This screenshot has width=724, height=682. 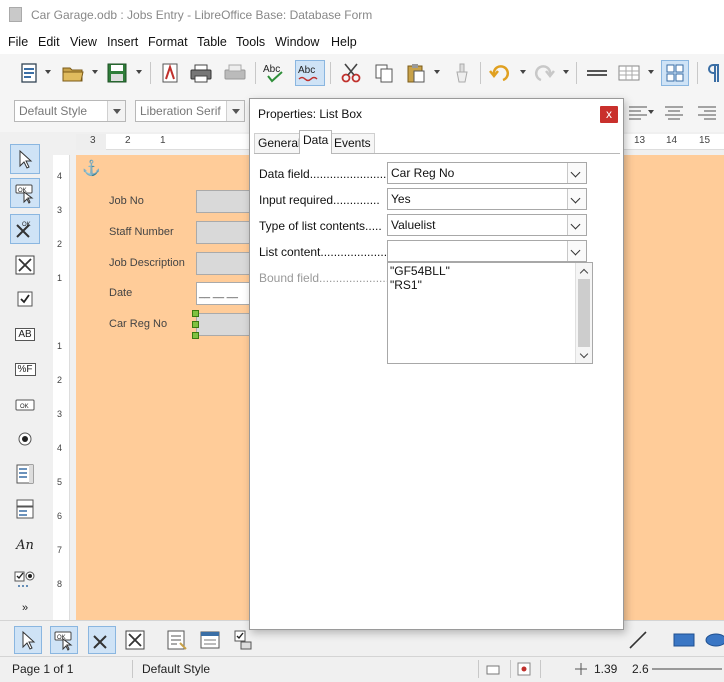 What do you see at coordinates (651, 112) in the screenshot?
I see `align-dropdown-icon` at bounding box center [651, 112].